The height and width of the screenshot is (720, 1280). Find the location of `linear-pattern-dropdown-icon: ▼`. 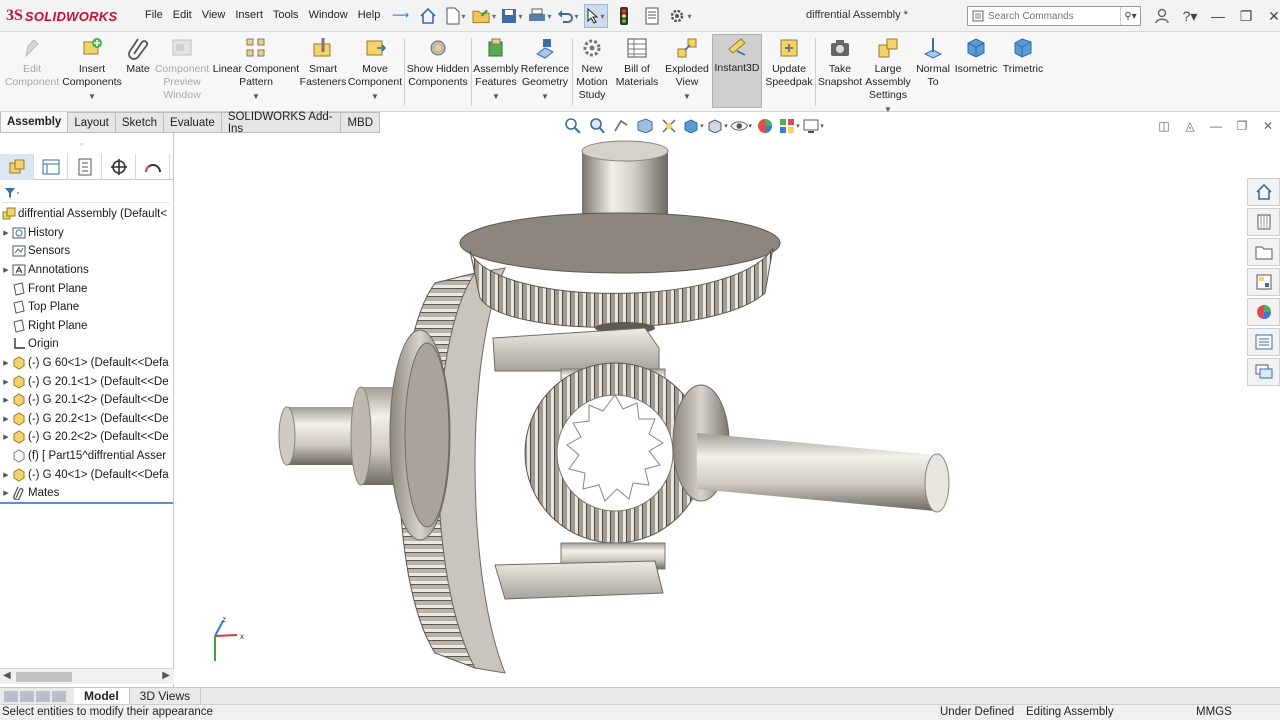

linear-pattern-dropdown-icon: ▼ is located at coordinates (256, 96).